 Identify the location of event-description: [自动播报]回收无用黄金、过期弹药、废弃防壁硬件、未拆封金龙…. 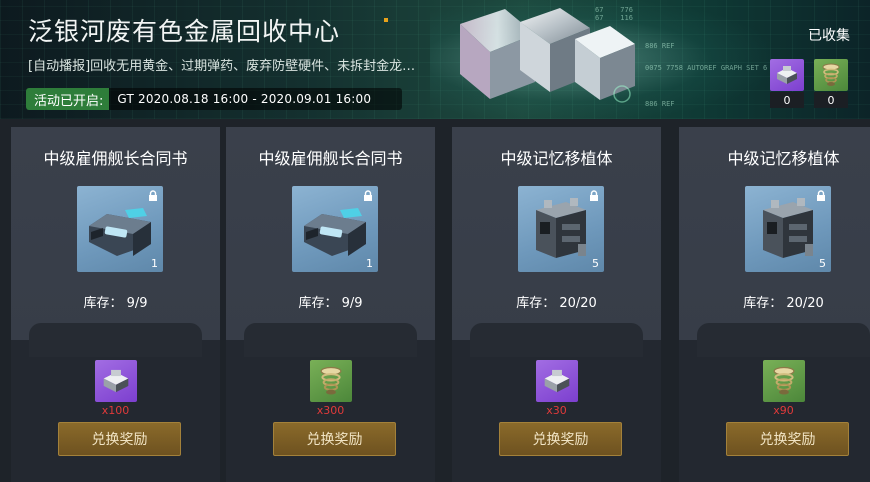
(222, 66).